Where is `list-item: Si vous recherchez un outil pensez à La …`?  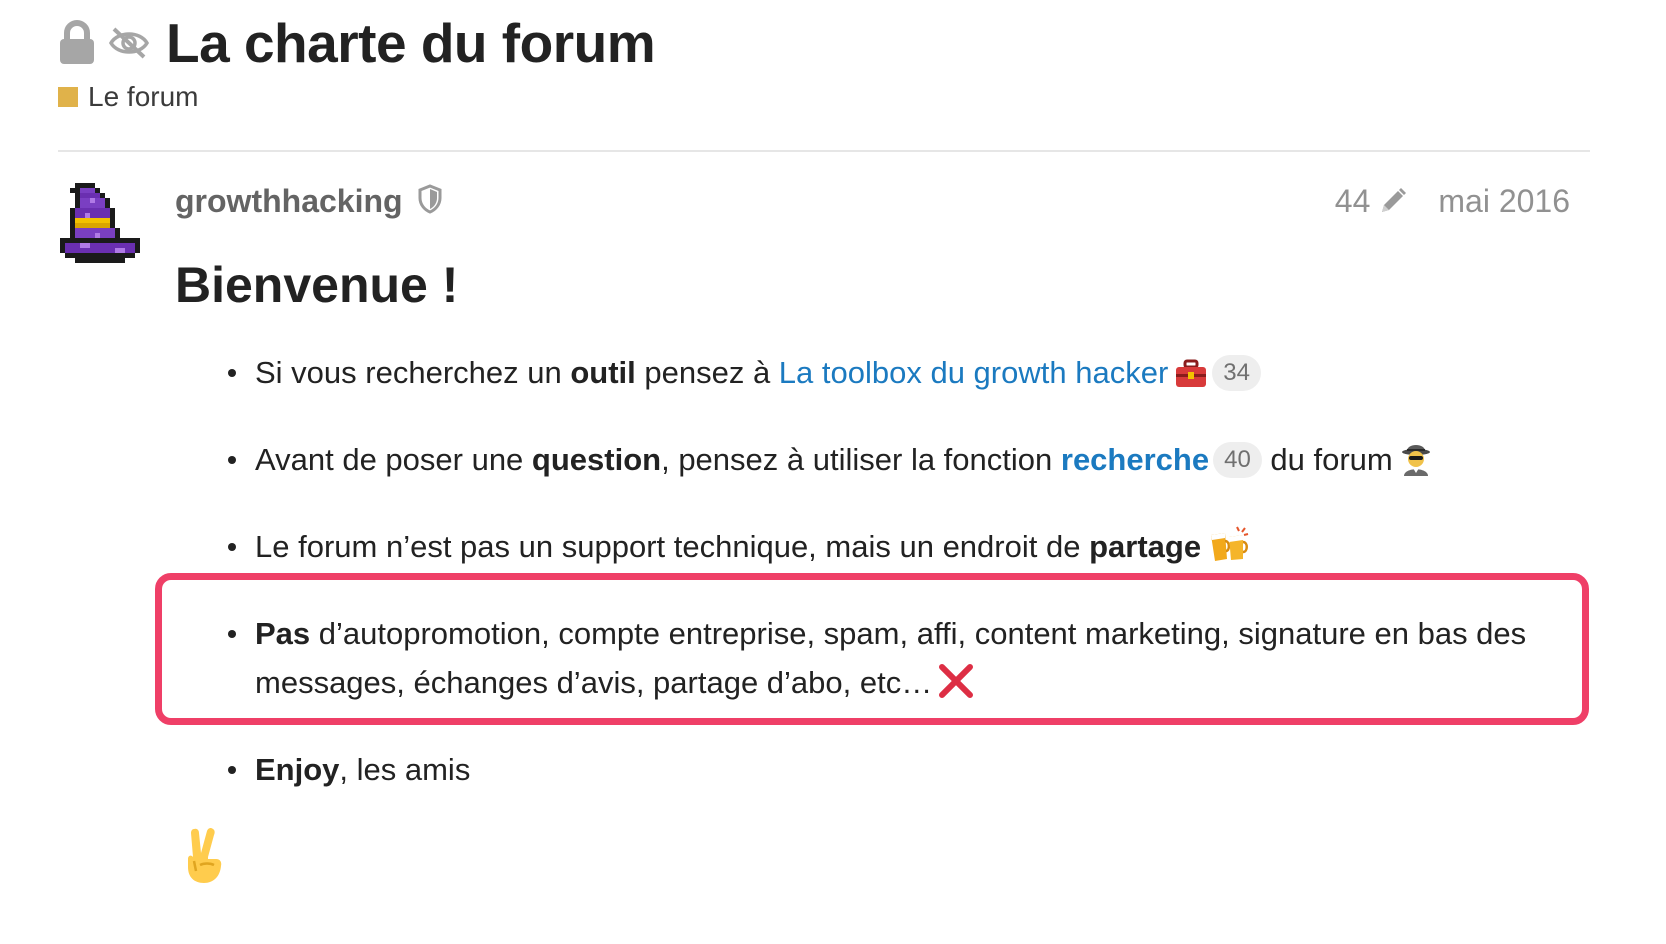
list-item: Si vous recherchez un outil pensez à La … is located at coordinates (888, 375).